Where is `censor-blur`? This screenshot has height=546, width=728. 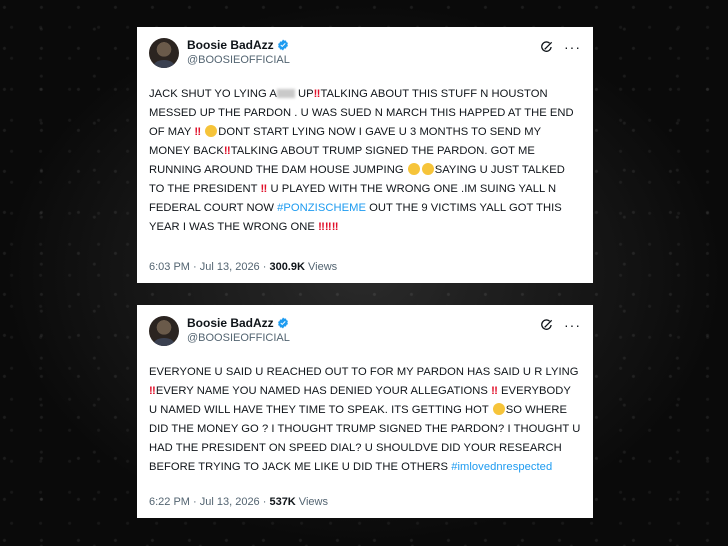
censor-blur is located at coordinates (285, 93).